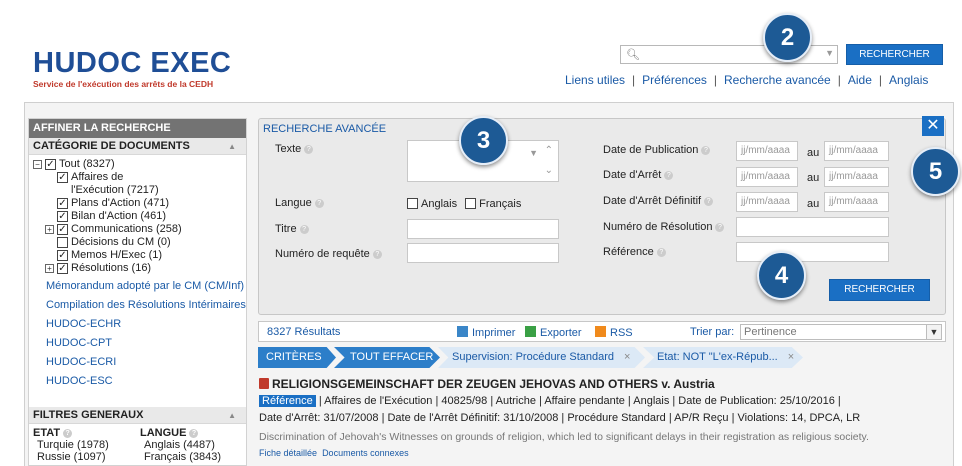 The width and height of the screenshot is (962, 466). I want to click on clear-all-chip: TOUT EFFACER, so click(387, 357).